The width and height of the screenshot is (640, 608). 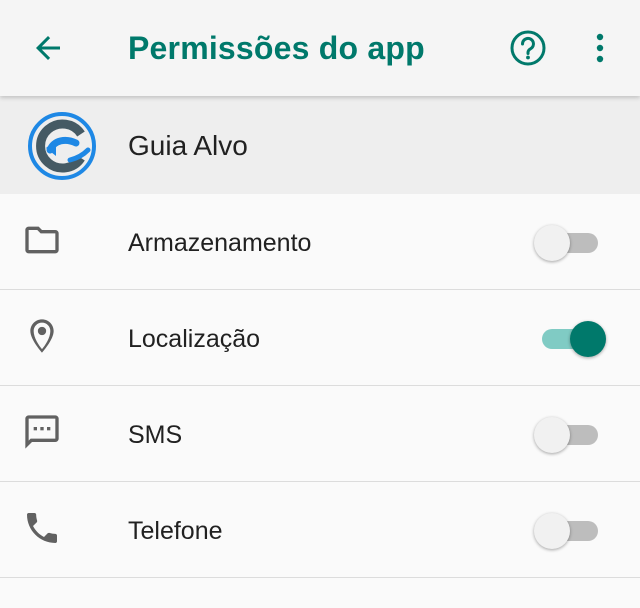 I want to click on help-button, so click(x=528, y=48).